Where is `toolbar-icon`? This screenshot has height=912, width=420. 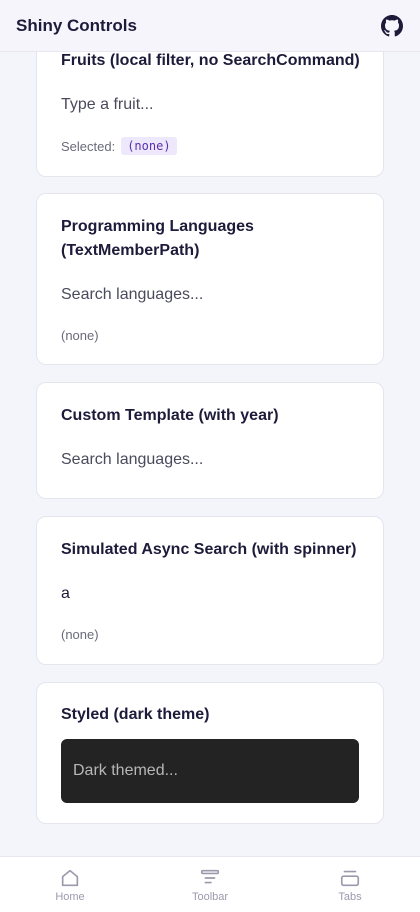 toolbar-icon is located at coordinates (210, 878).